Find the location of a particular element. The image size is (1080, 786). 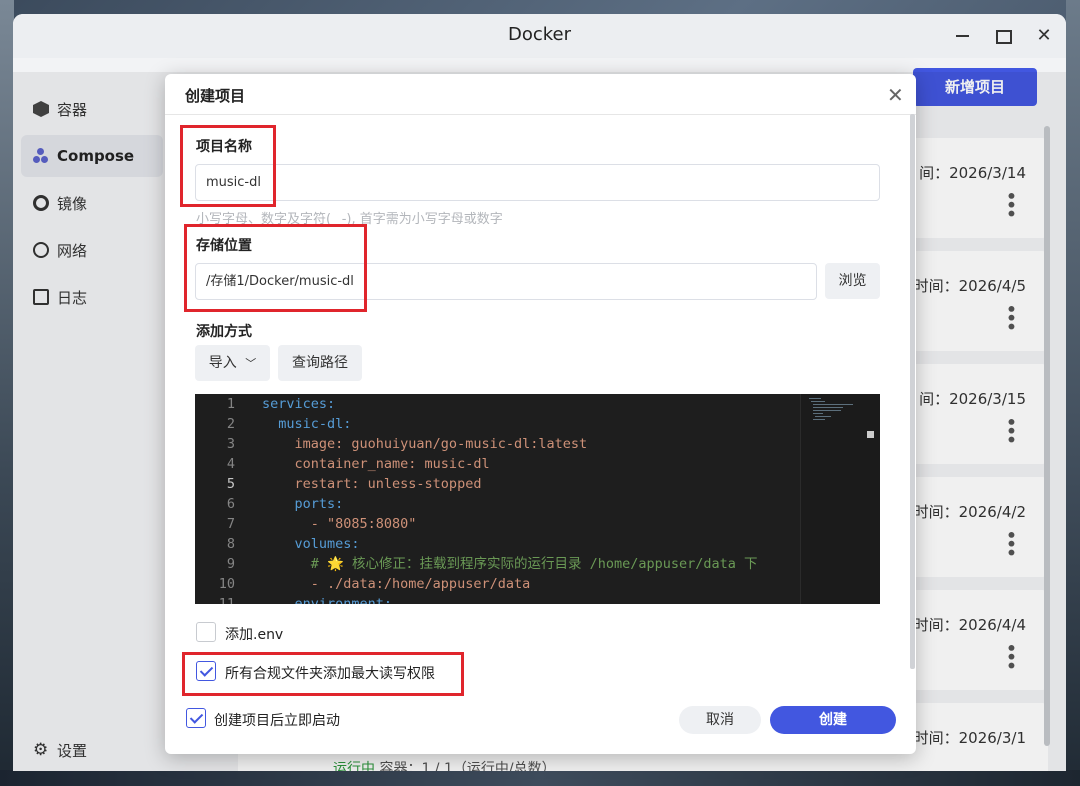

desktop-background-left is located at coordinates (7, 393).